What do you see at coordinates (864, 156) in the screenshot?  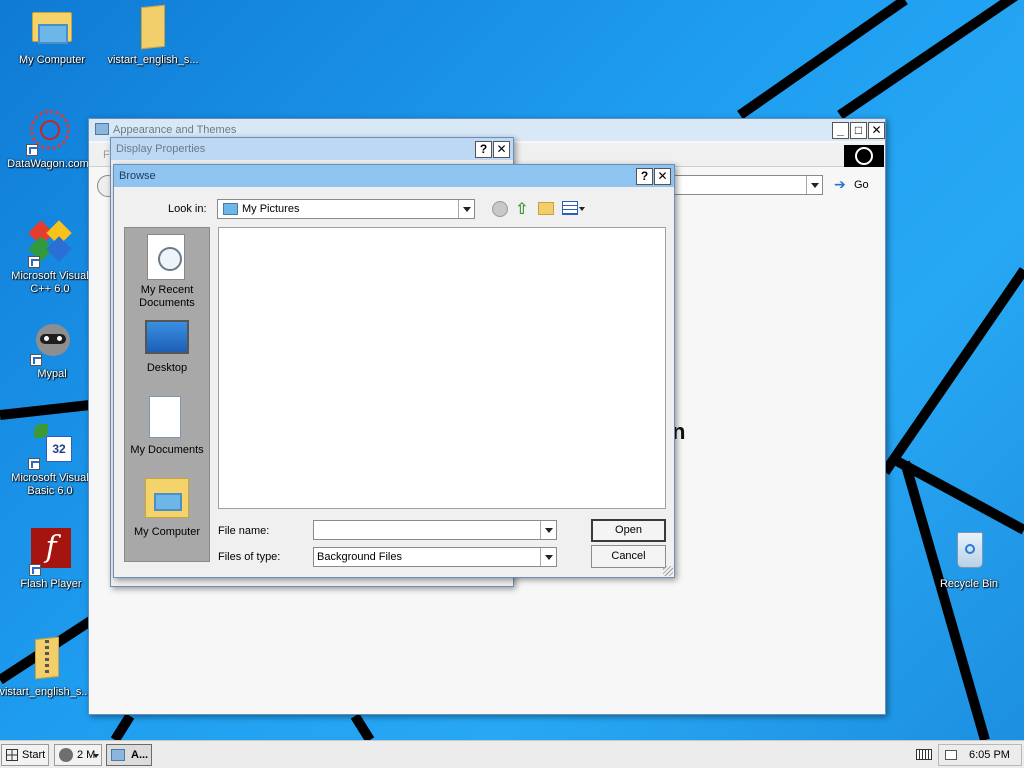 I see `windows-logo-icon` at bounding box center [864, 156].